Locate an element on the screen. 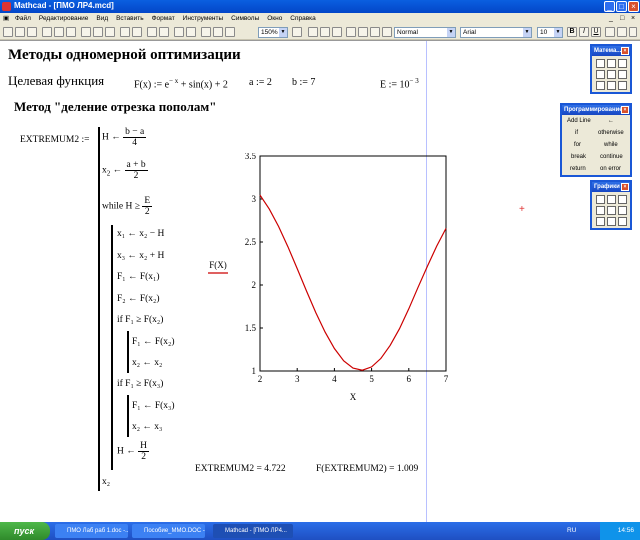 The image size is (640, 540). print-icon is located at coordinates (47, 32).